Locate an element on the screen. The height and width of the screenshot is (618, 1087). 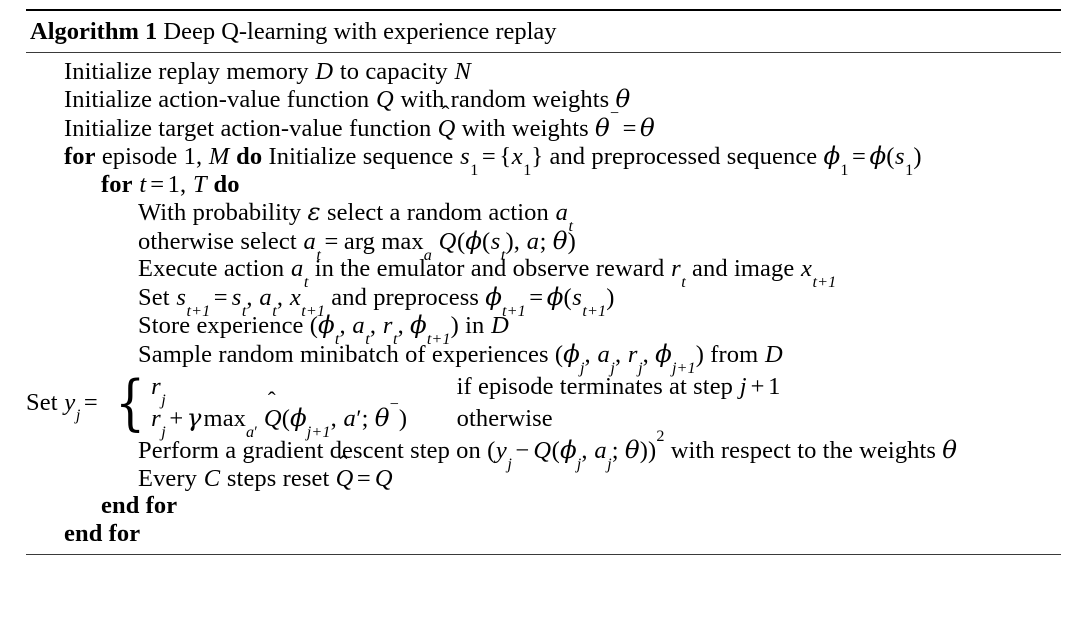
cases-expression: rj+ γmaxa′ ˆ Q(ϕj+1, a′; θ−) is located at coordinates (304, 414).